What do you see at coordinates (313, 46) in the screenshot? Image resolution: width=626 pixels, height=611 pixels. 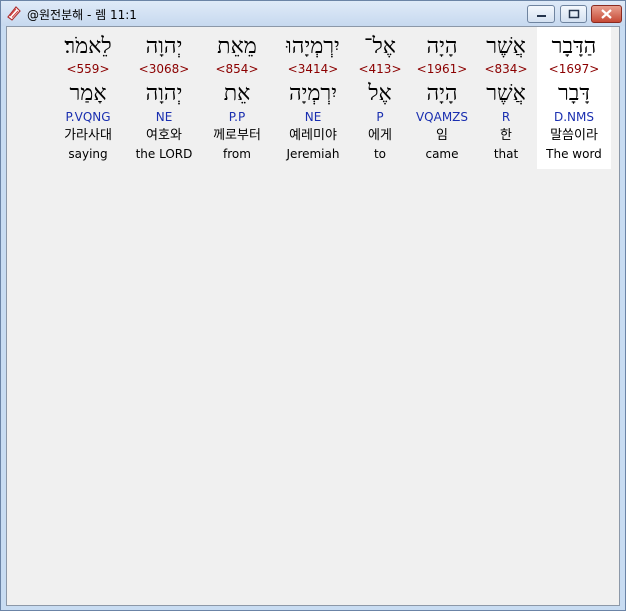 I see `hebrew-word: יִרְמְיָהוּ` at bounding box center [313, 46].